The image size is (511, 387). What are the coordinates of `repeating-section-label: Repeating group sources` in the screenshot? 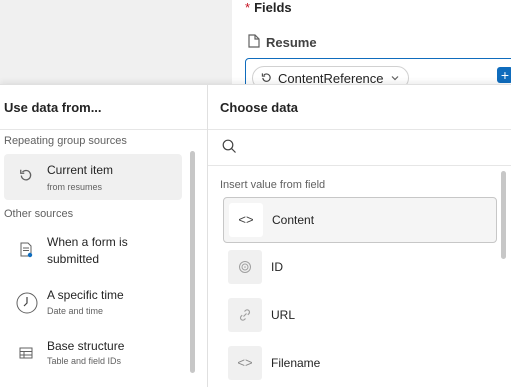 It's located at (65, 141).